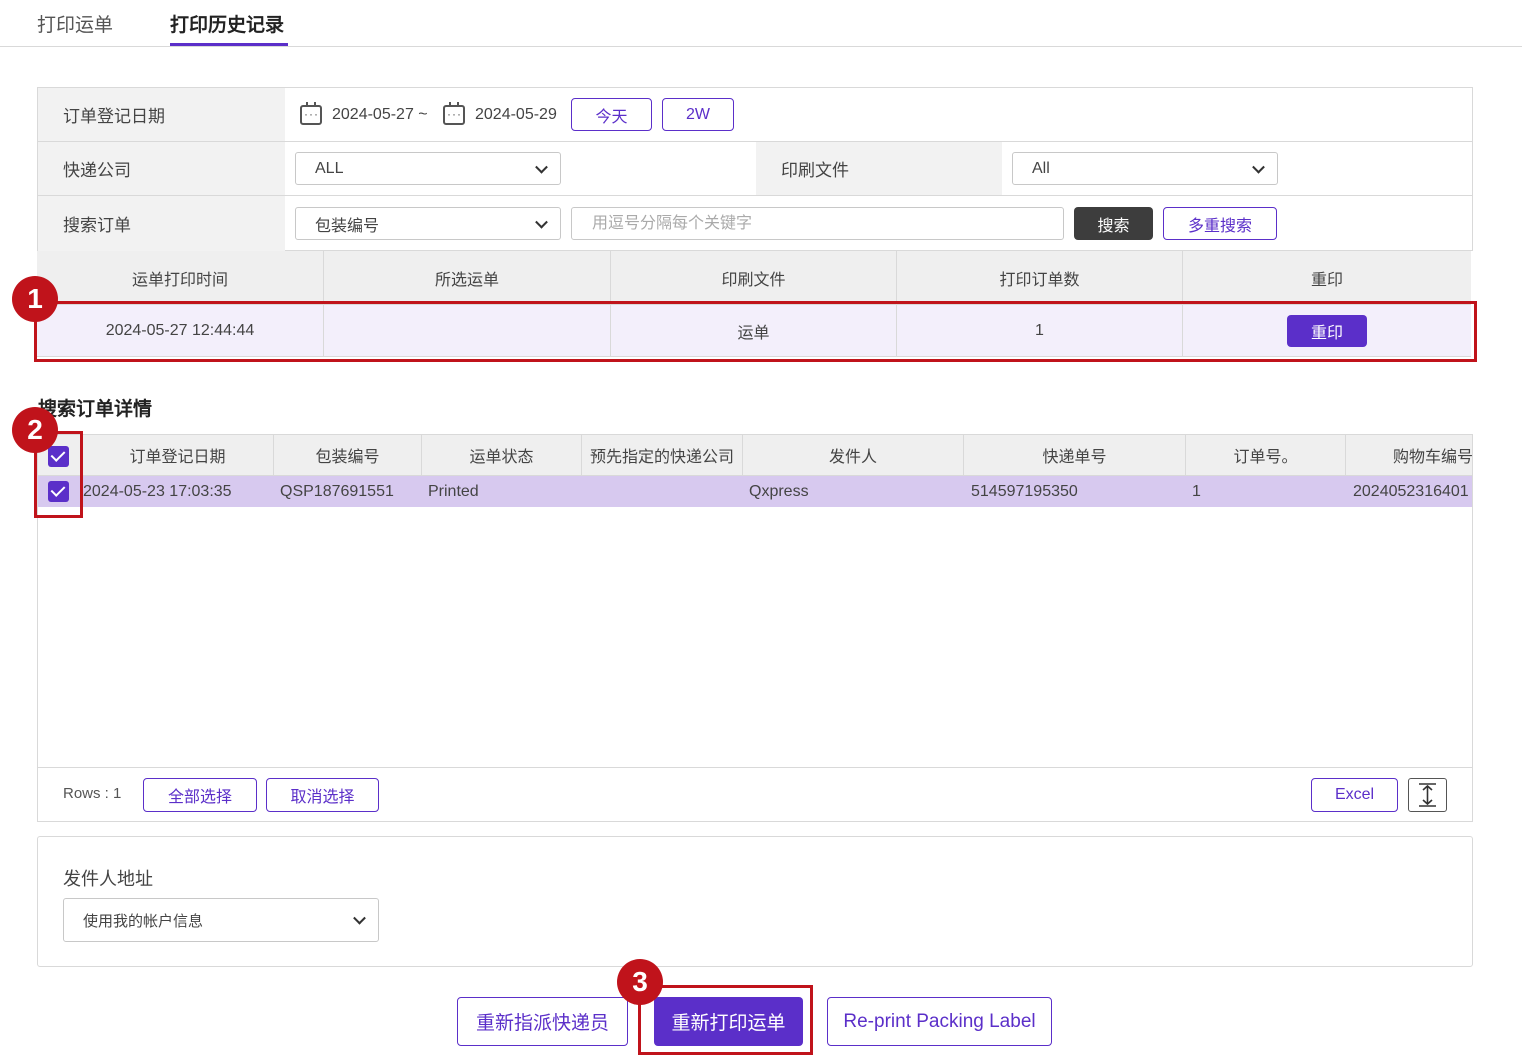 This screenshot has height=1056, width=1522. I want to click on sender-address-value: 使用我的帐户信息, so click(143, 921).